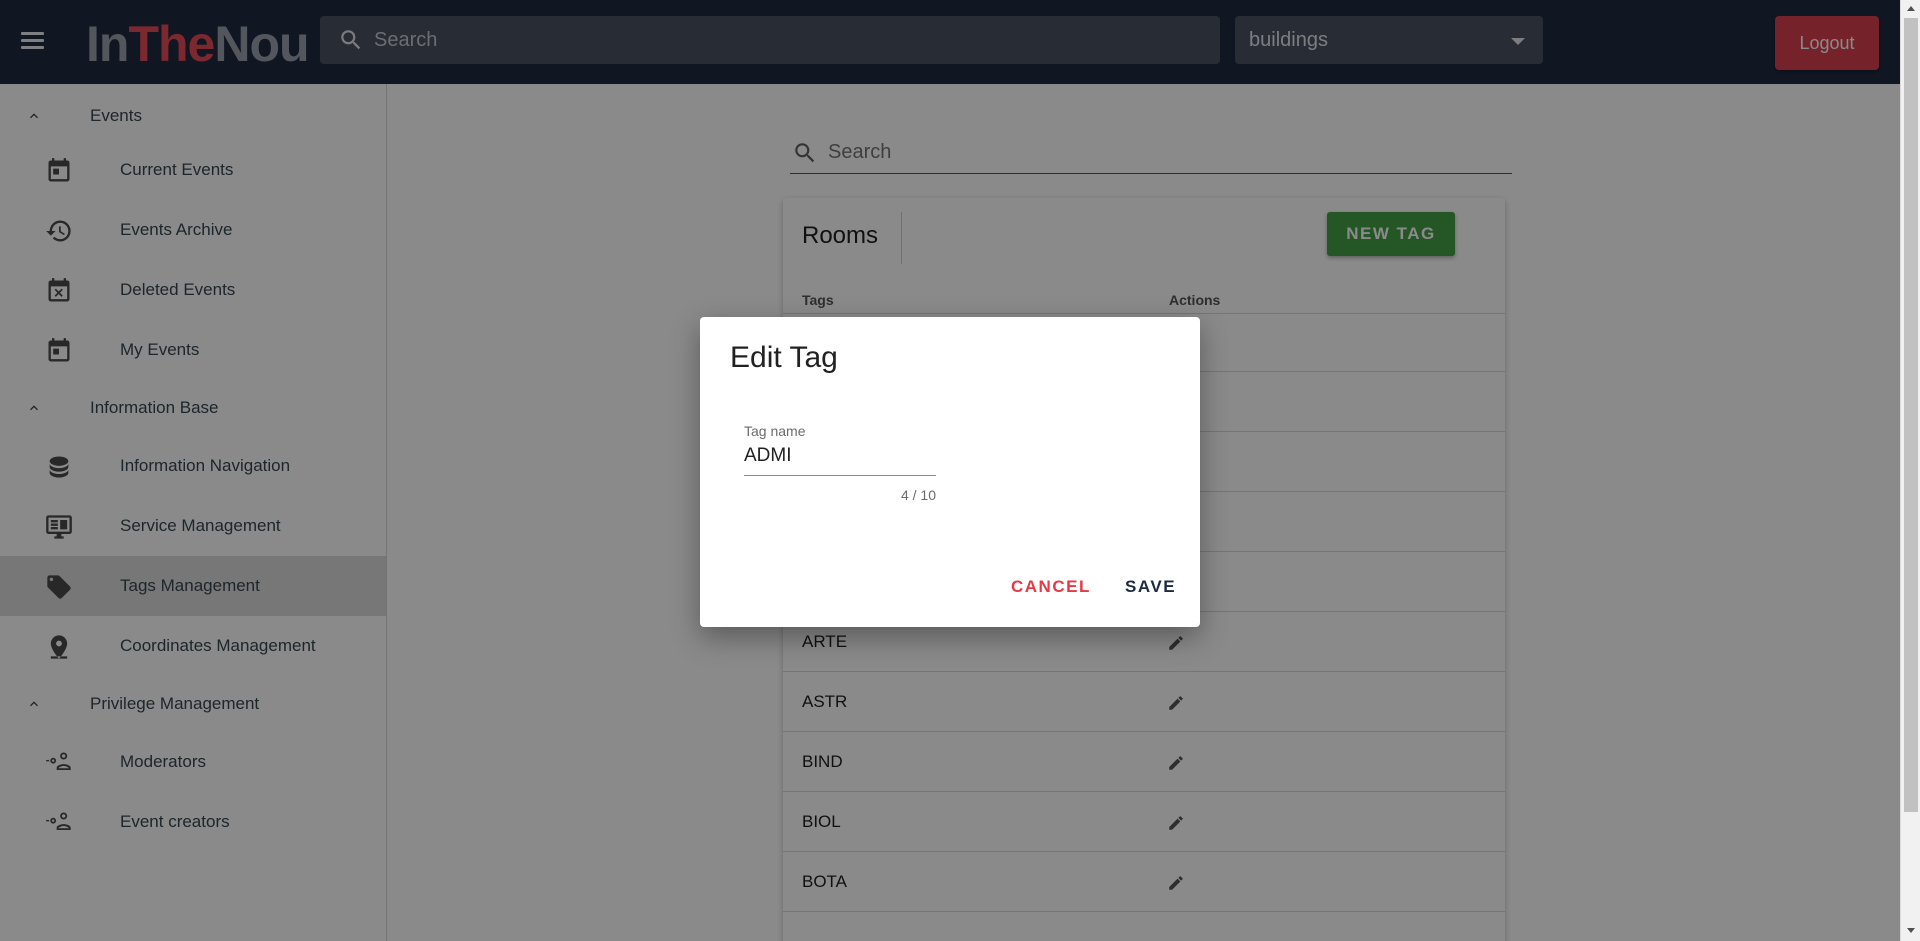  What do you see at coordinates (1051, 587) in the screenshot?
I see `cancel-button: CANCEL` at bounding box center [1051, 587].